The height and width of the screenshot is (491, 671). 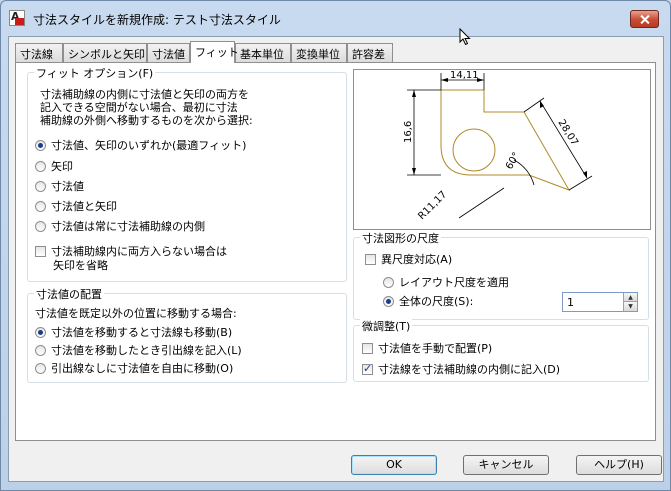 What do you see at coordinates (141, 332) in the screenshot?
I see `radio-move-dim-line-label: 寸法値を移動すると寸法線も移動(B)` at bounding box center [141, 332].